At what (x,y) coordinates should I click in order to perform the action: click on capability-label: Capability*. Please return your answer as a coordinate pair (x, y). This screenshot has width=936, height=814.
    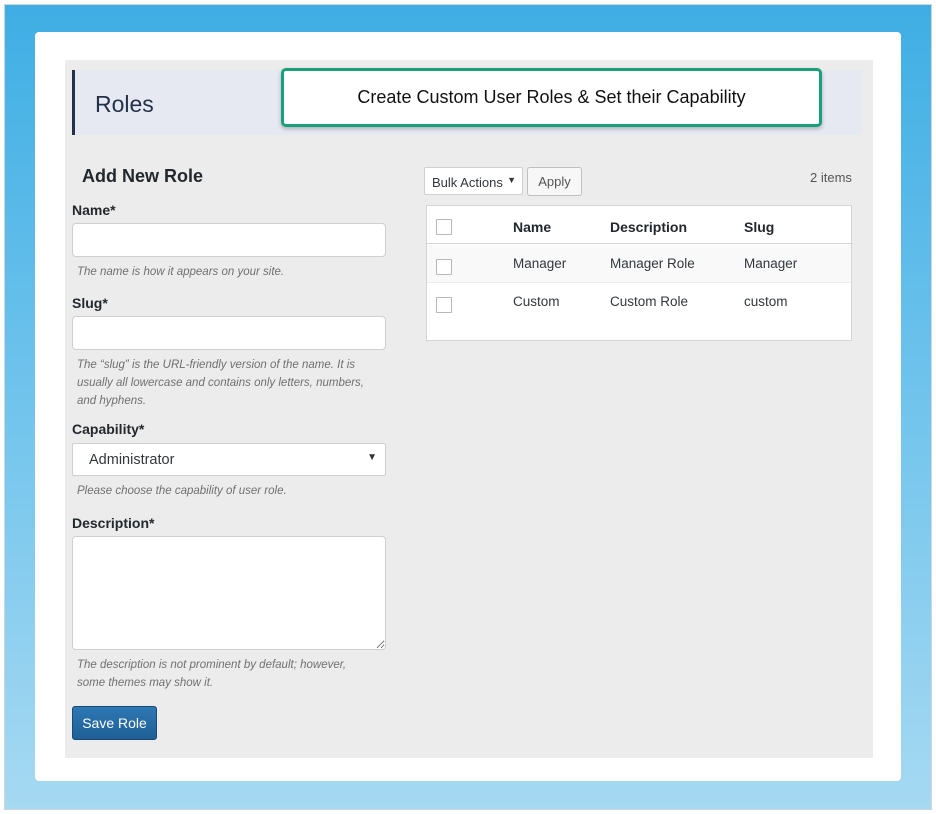
    Looking at the image, I should click on (108, 429).